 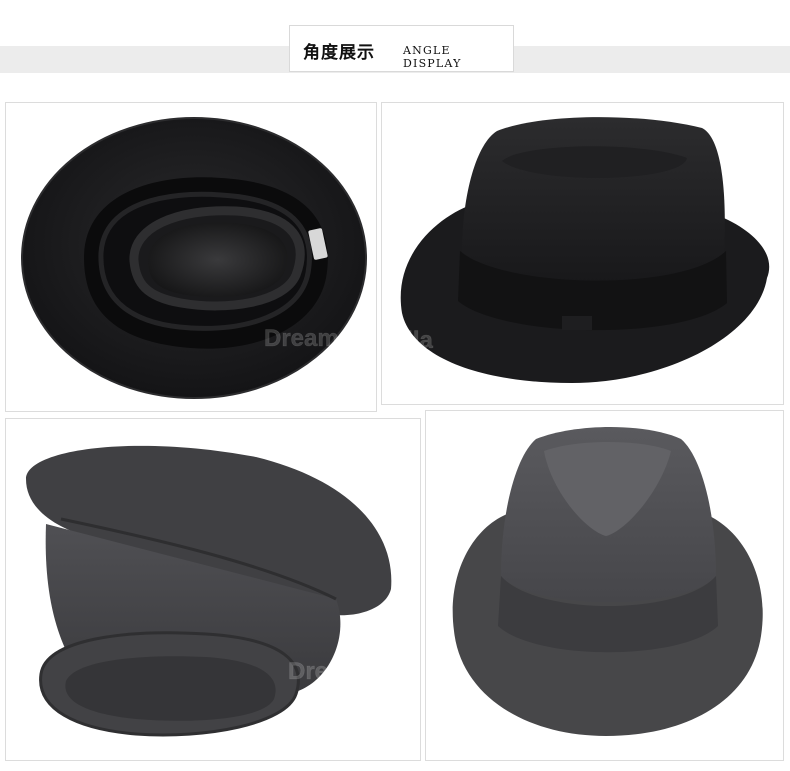 I want to click on watermark-text: DreamsinAvila, so click(x=320, y=338).